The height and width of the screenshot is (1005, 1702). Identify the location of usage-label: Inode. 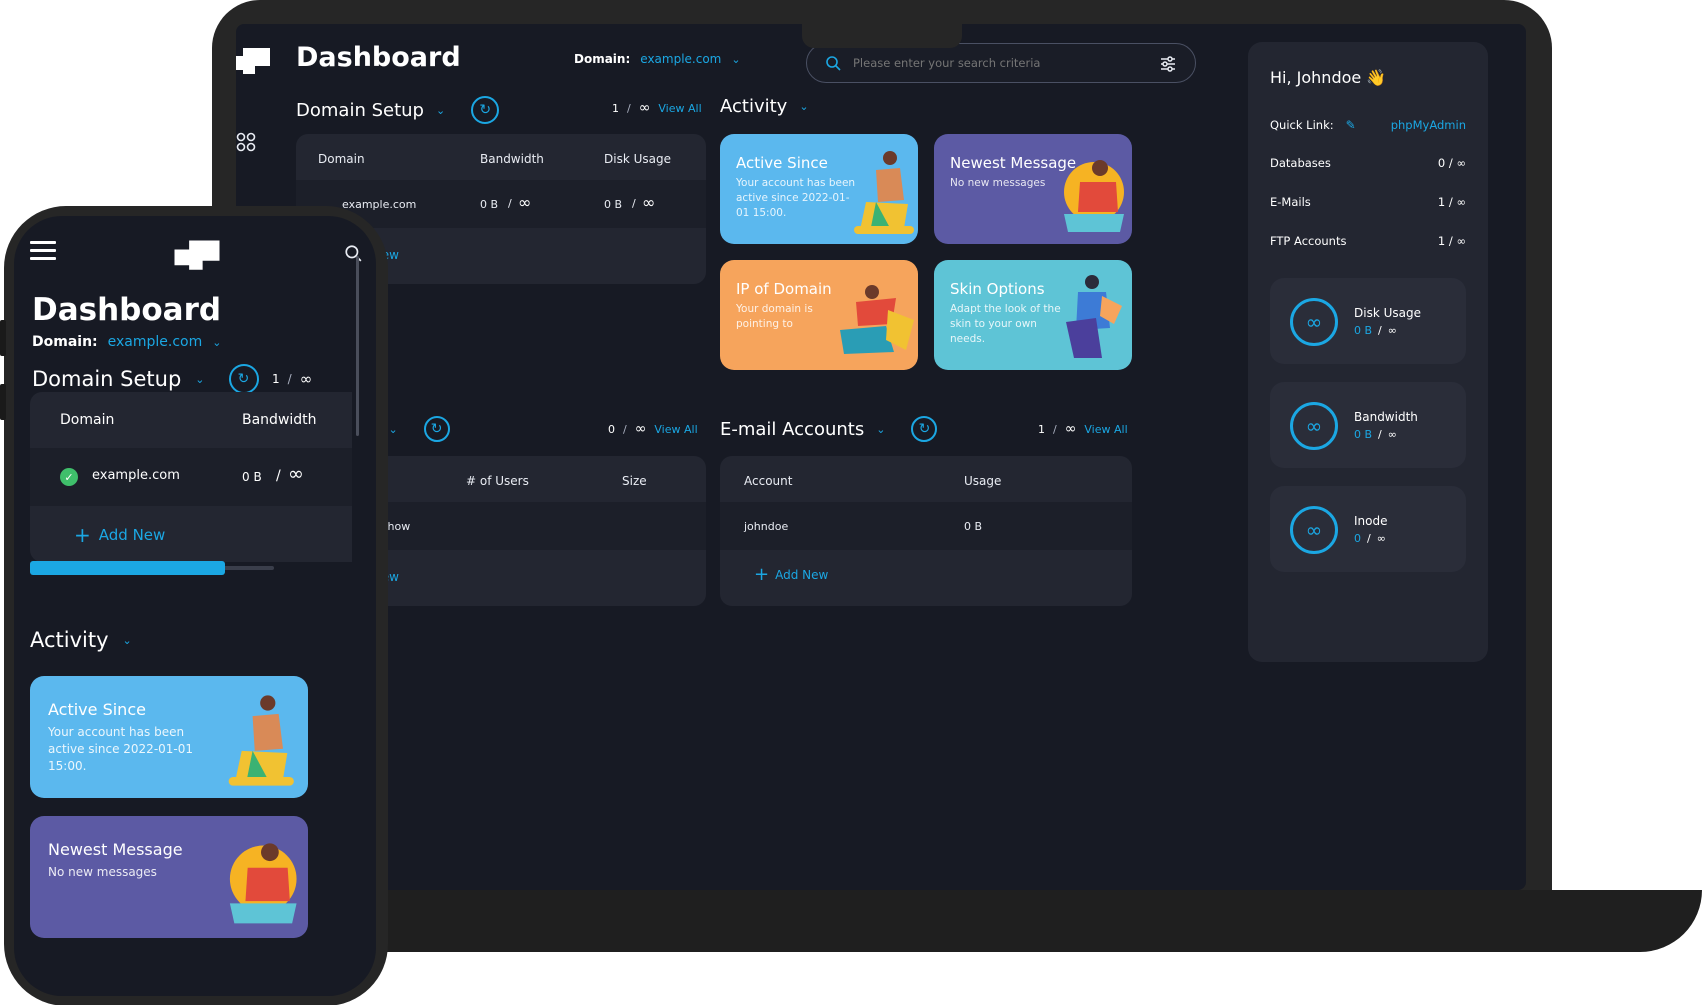
(1371, 521).